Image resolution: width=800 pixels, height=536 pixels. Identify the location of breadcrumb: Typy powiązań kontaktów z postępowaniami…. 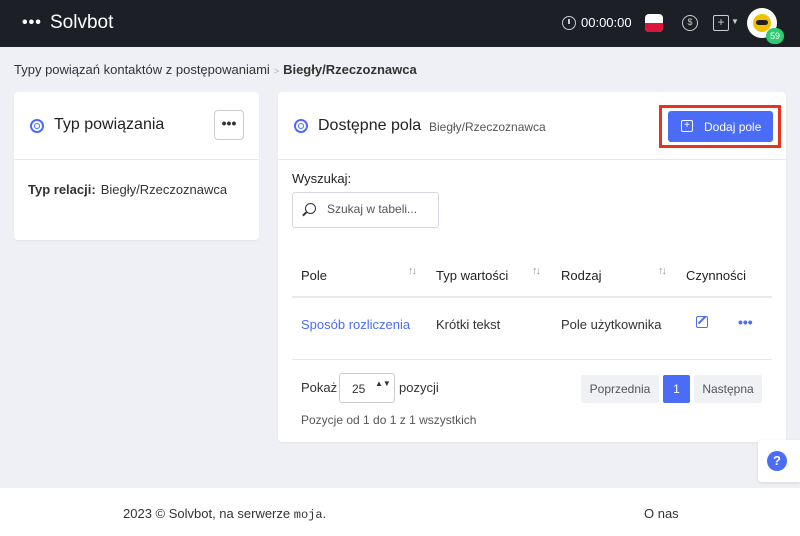
(215, 69).